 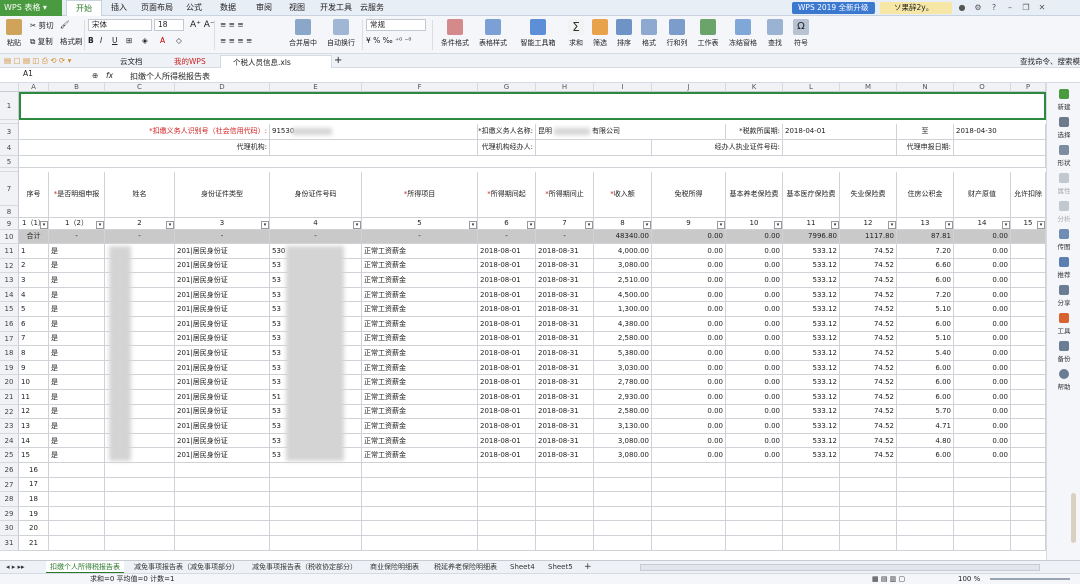 I want to click on period-start: 2018-04-01, so click(x=840, y=132).